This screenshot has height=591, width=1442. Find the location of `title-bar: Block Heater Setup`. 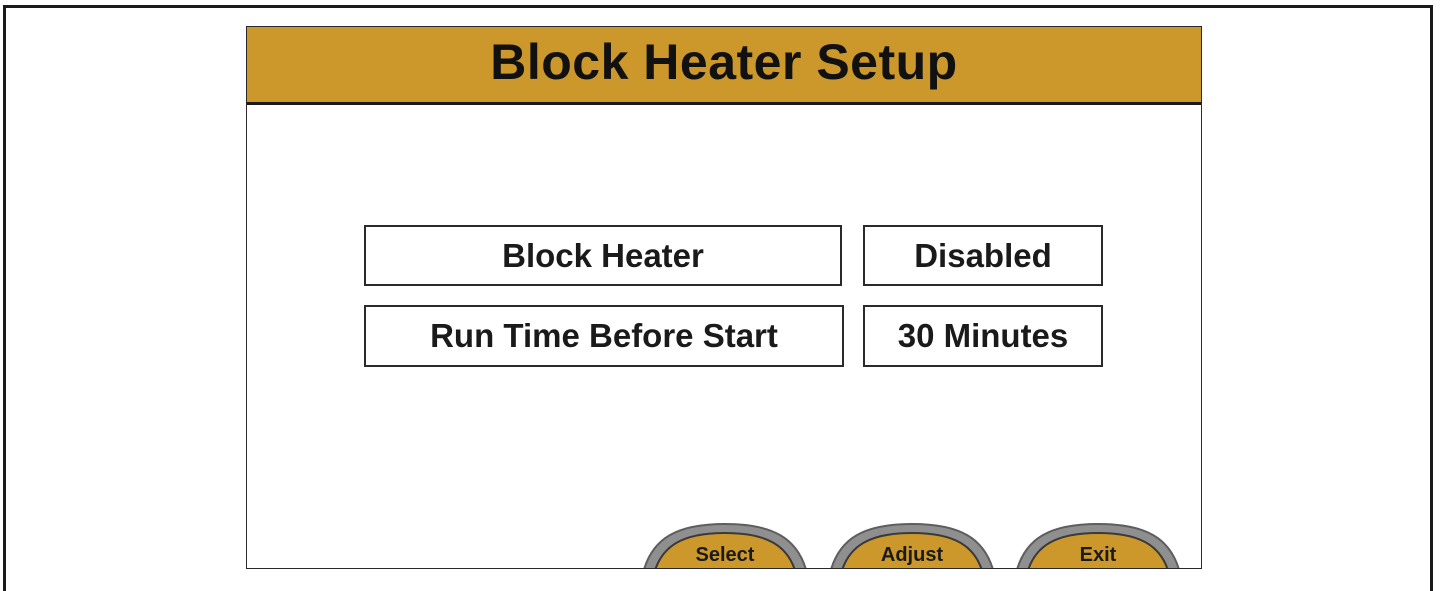

title-bar: Block Heater Setup is located at coordinates (724, 66).